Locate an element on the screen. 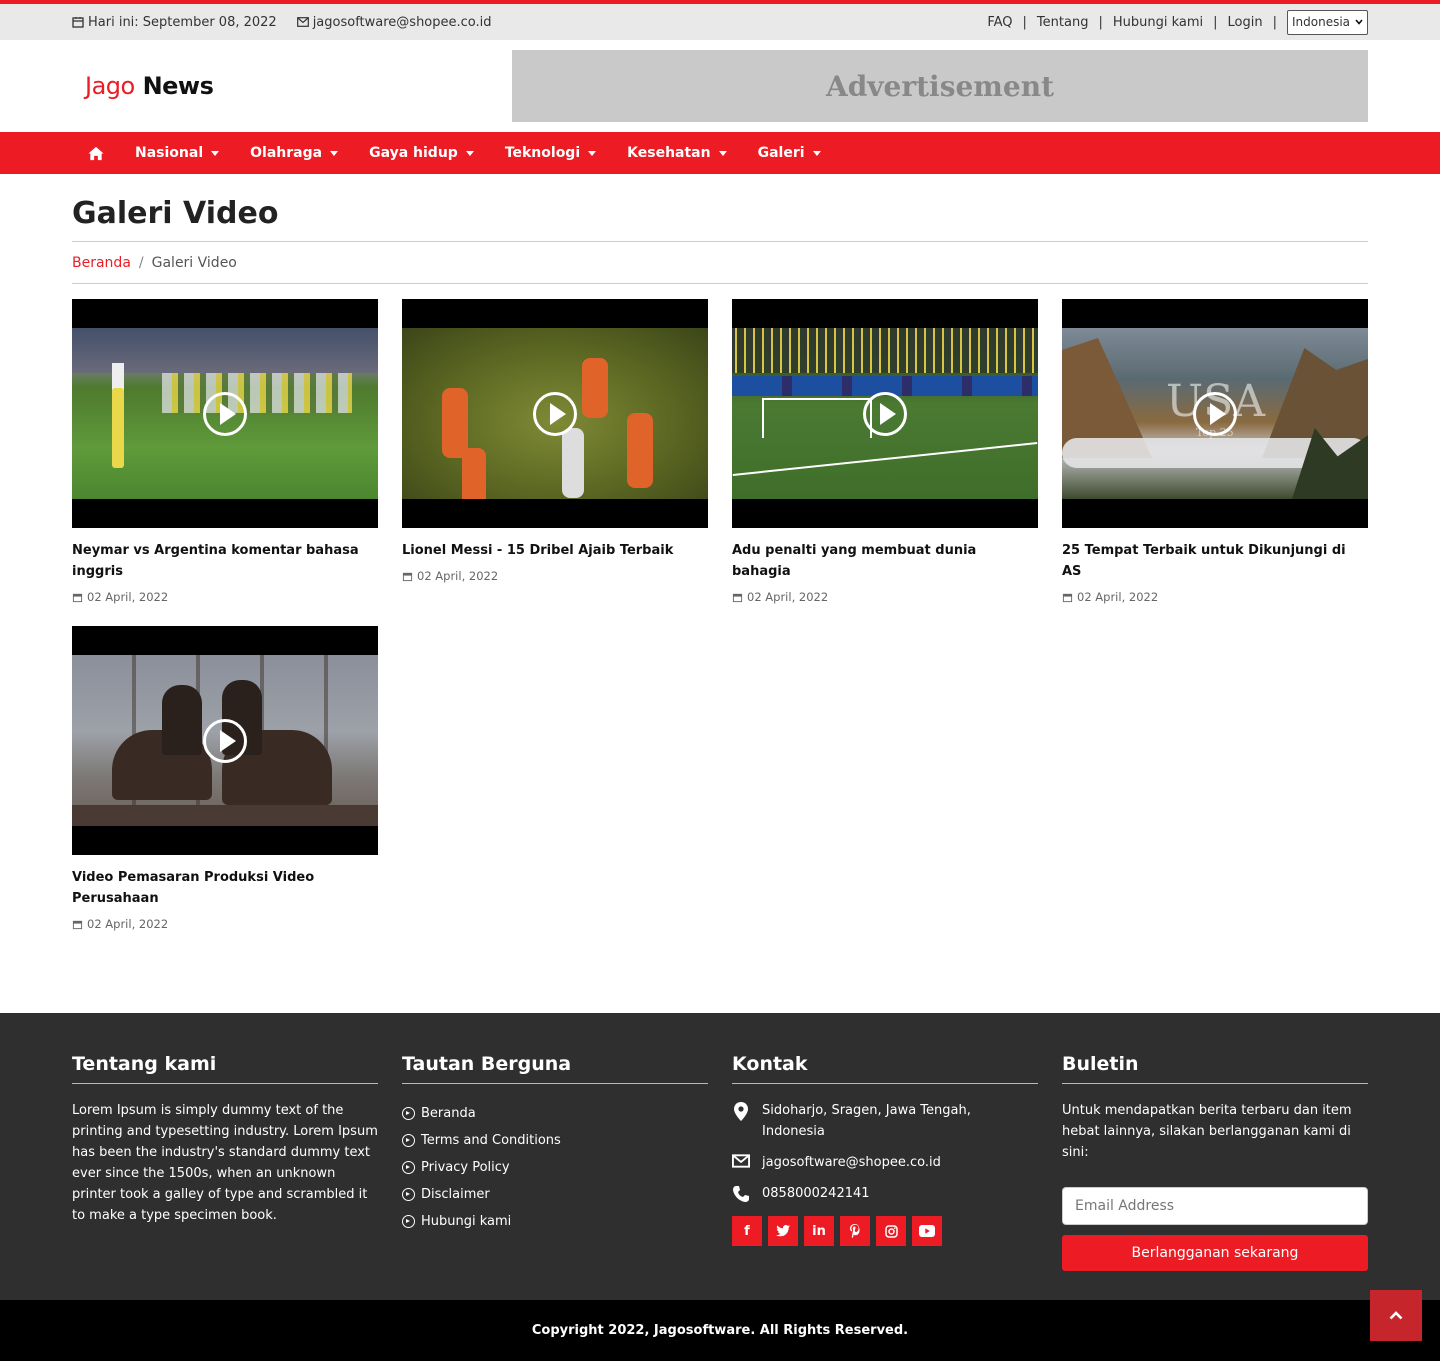 The width and height of the screenshot is (1440, 1361). breadcrumb-current: Galeri Video is located at coordinates (194, 262).